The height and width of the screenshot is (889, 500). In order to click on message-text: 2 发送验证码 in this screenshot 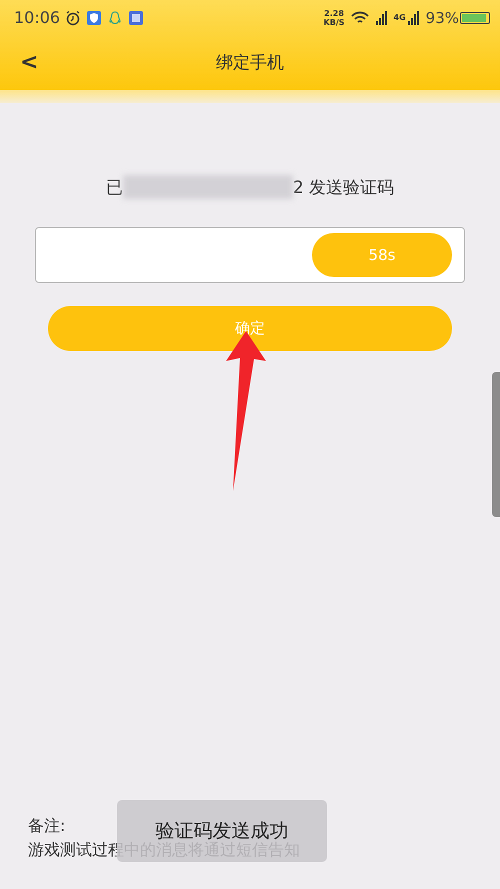, I will do `click(343, 187)`.